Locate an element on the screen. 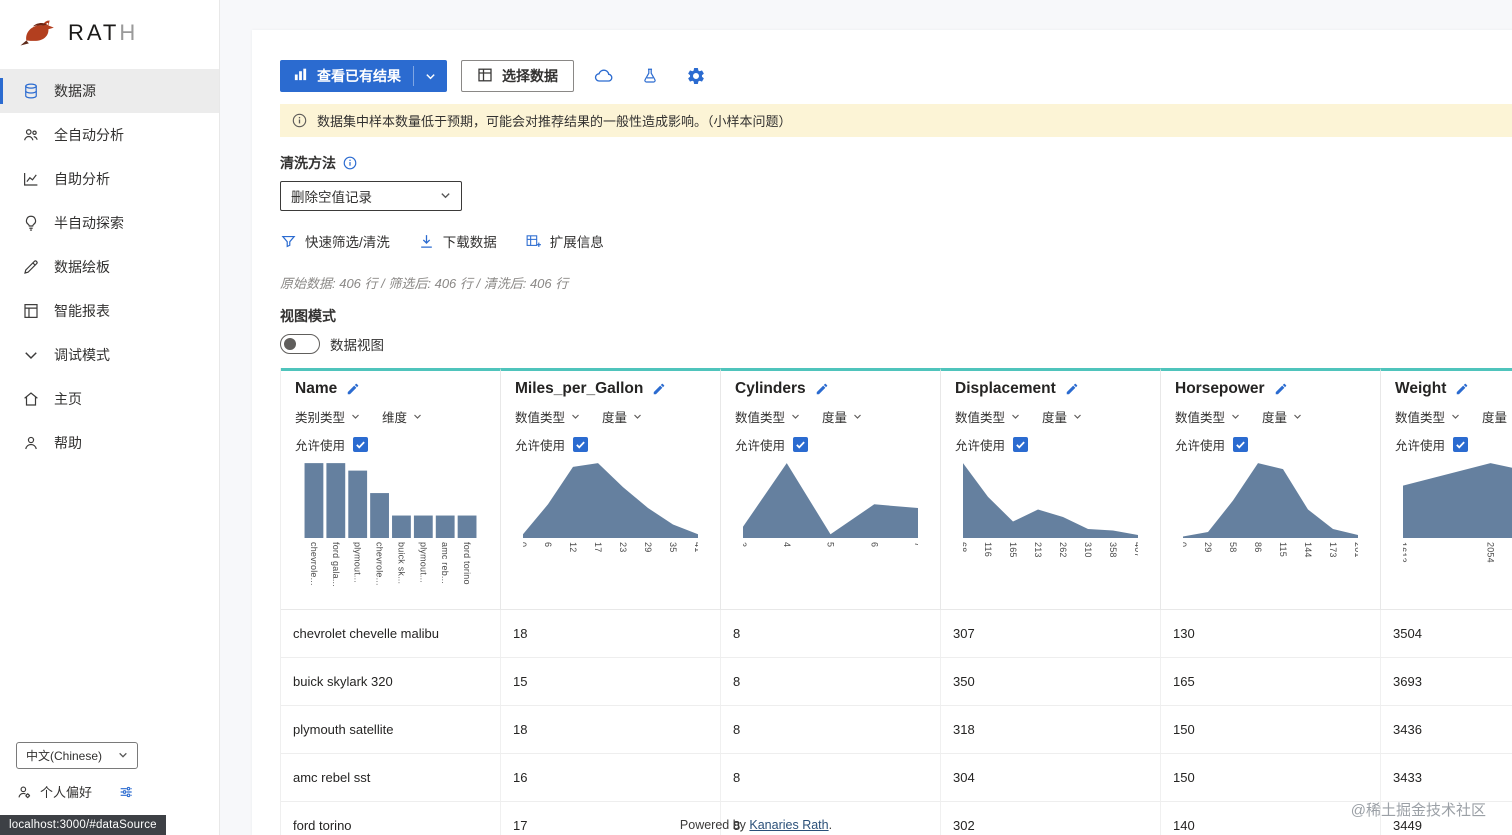 The width and height of the screenshot is (1512, 835). gear-icon is located at coordinates (696, 76).